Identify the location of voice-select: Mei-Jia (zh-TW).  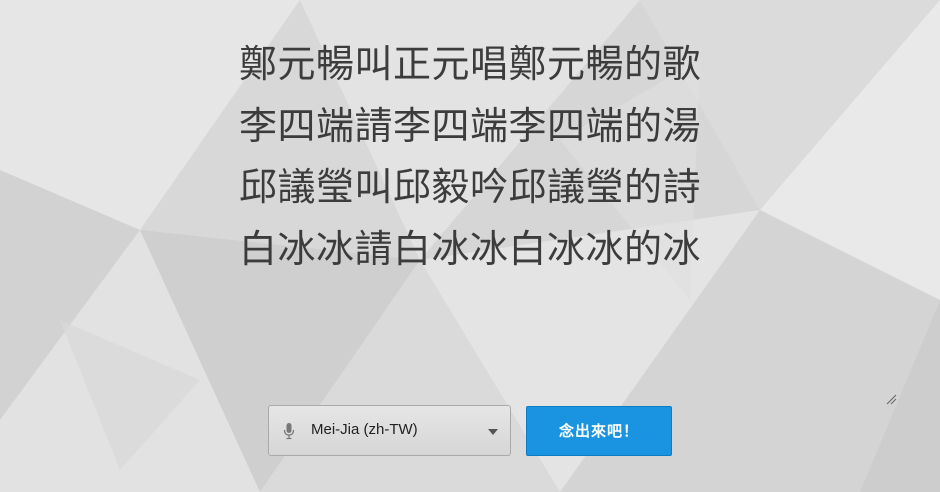
(389, 430).